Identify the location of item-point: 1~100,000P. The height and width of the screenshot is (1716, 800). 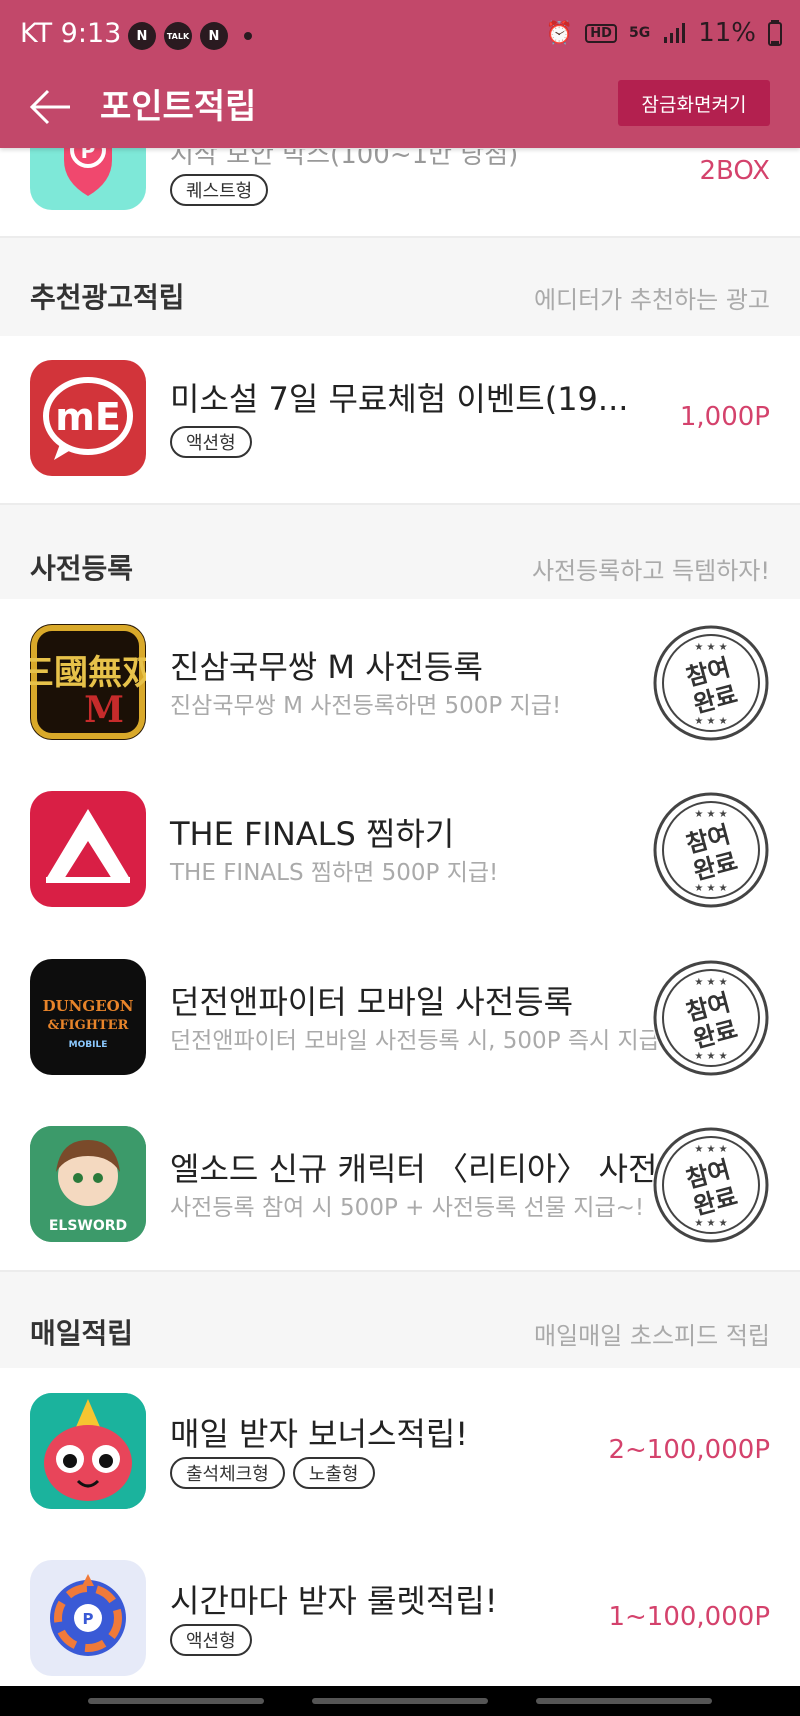
(689, 1617).